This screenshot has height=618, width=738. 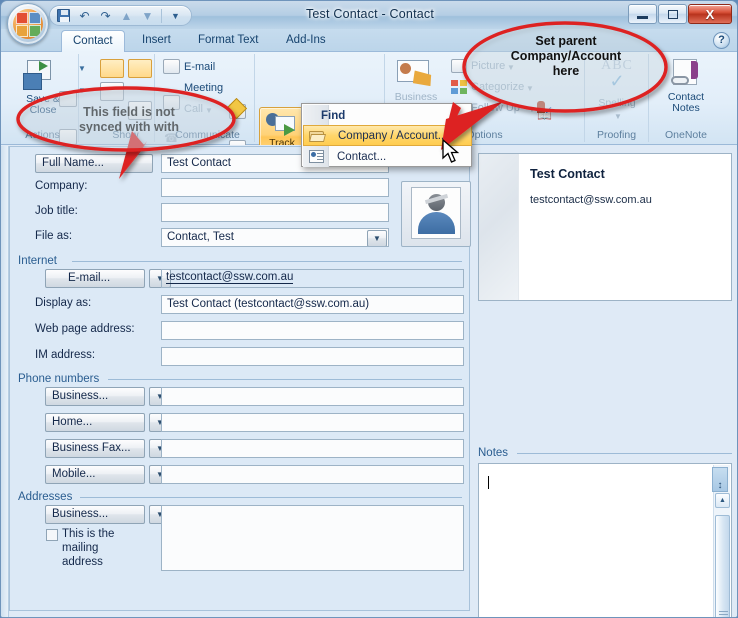 I want to click on window-controls: X, so click(x=680, y=14).